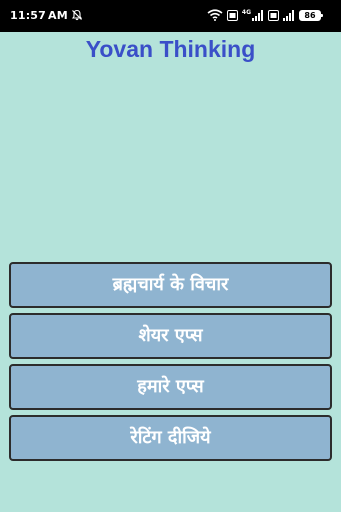 This screenshot has width=341, height=512. I want to click on signal-4g-group: 4G, so click(252, 14).